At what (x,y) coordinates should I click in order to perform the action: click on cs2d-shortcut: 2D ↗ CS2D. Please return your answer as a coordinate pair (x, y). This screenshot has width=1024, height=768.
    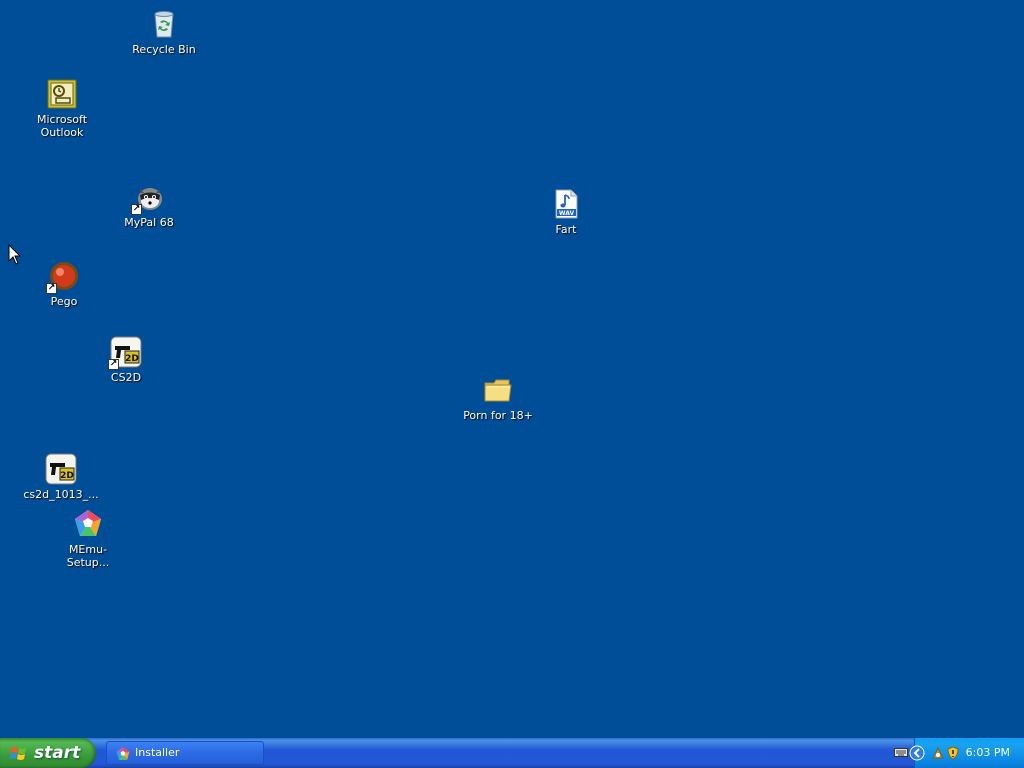
    Looking at the image, I should click on (126, 360).